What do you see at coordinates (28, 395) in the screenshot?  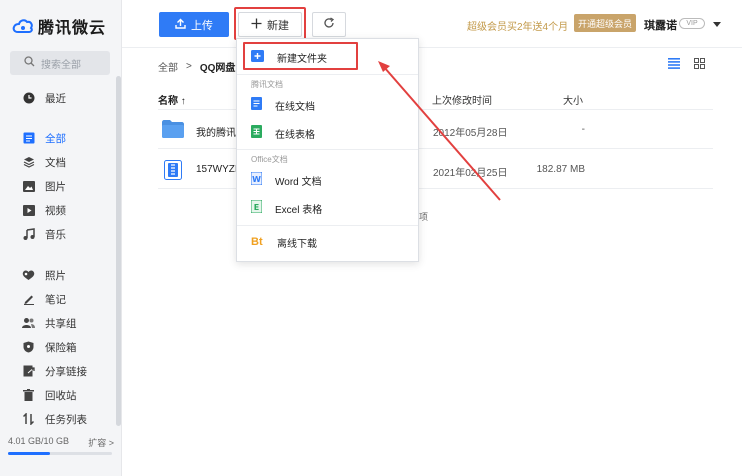 I see `trash-icon` at bounding box center [28, 395].